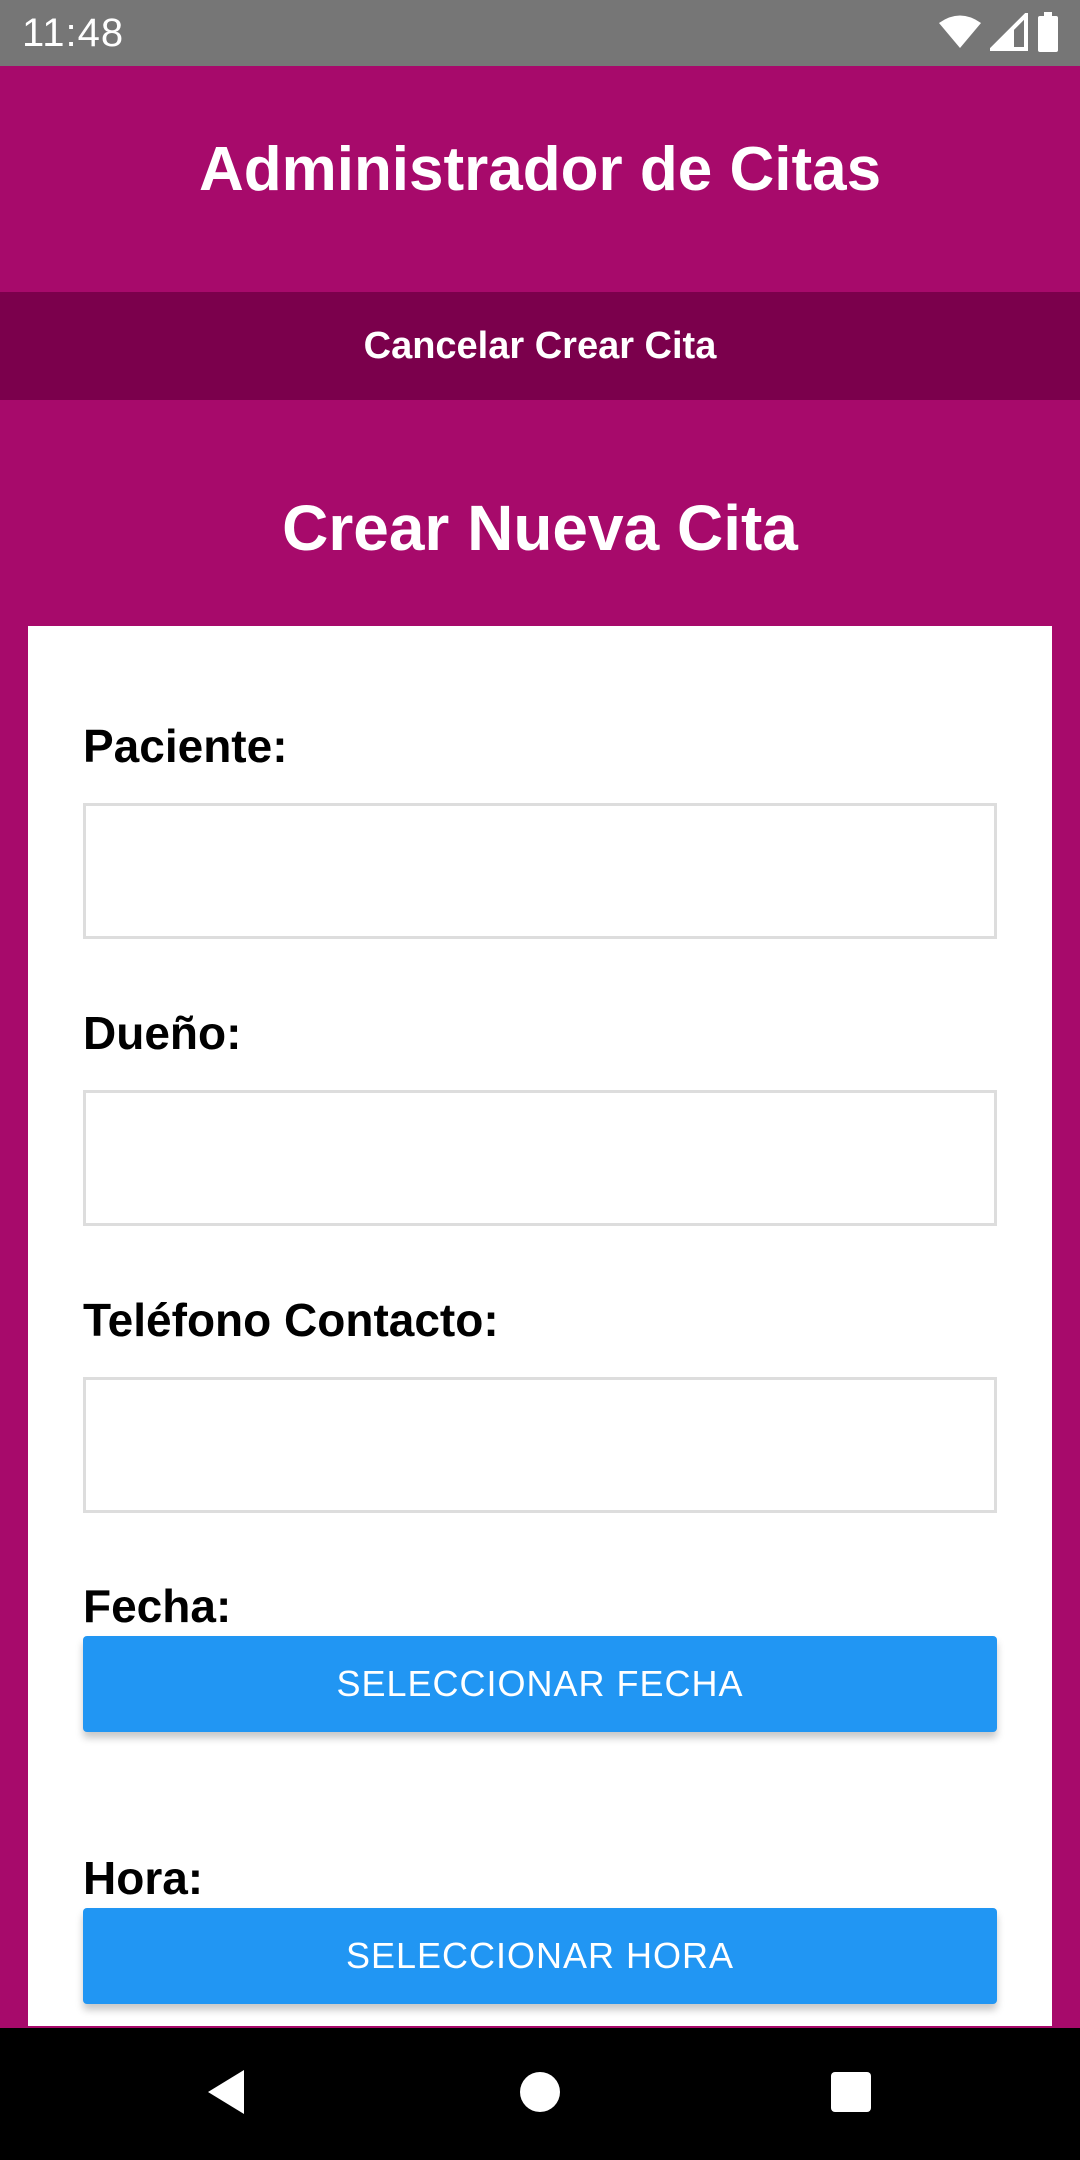 The width and height of the screenshot is (1080, 2160). Describe the element at coordinates (185, 746) in the screenshot. I see `patient-label: Paciente:` at that location.